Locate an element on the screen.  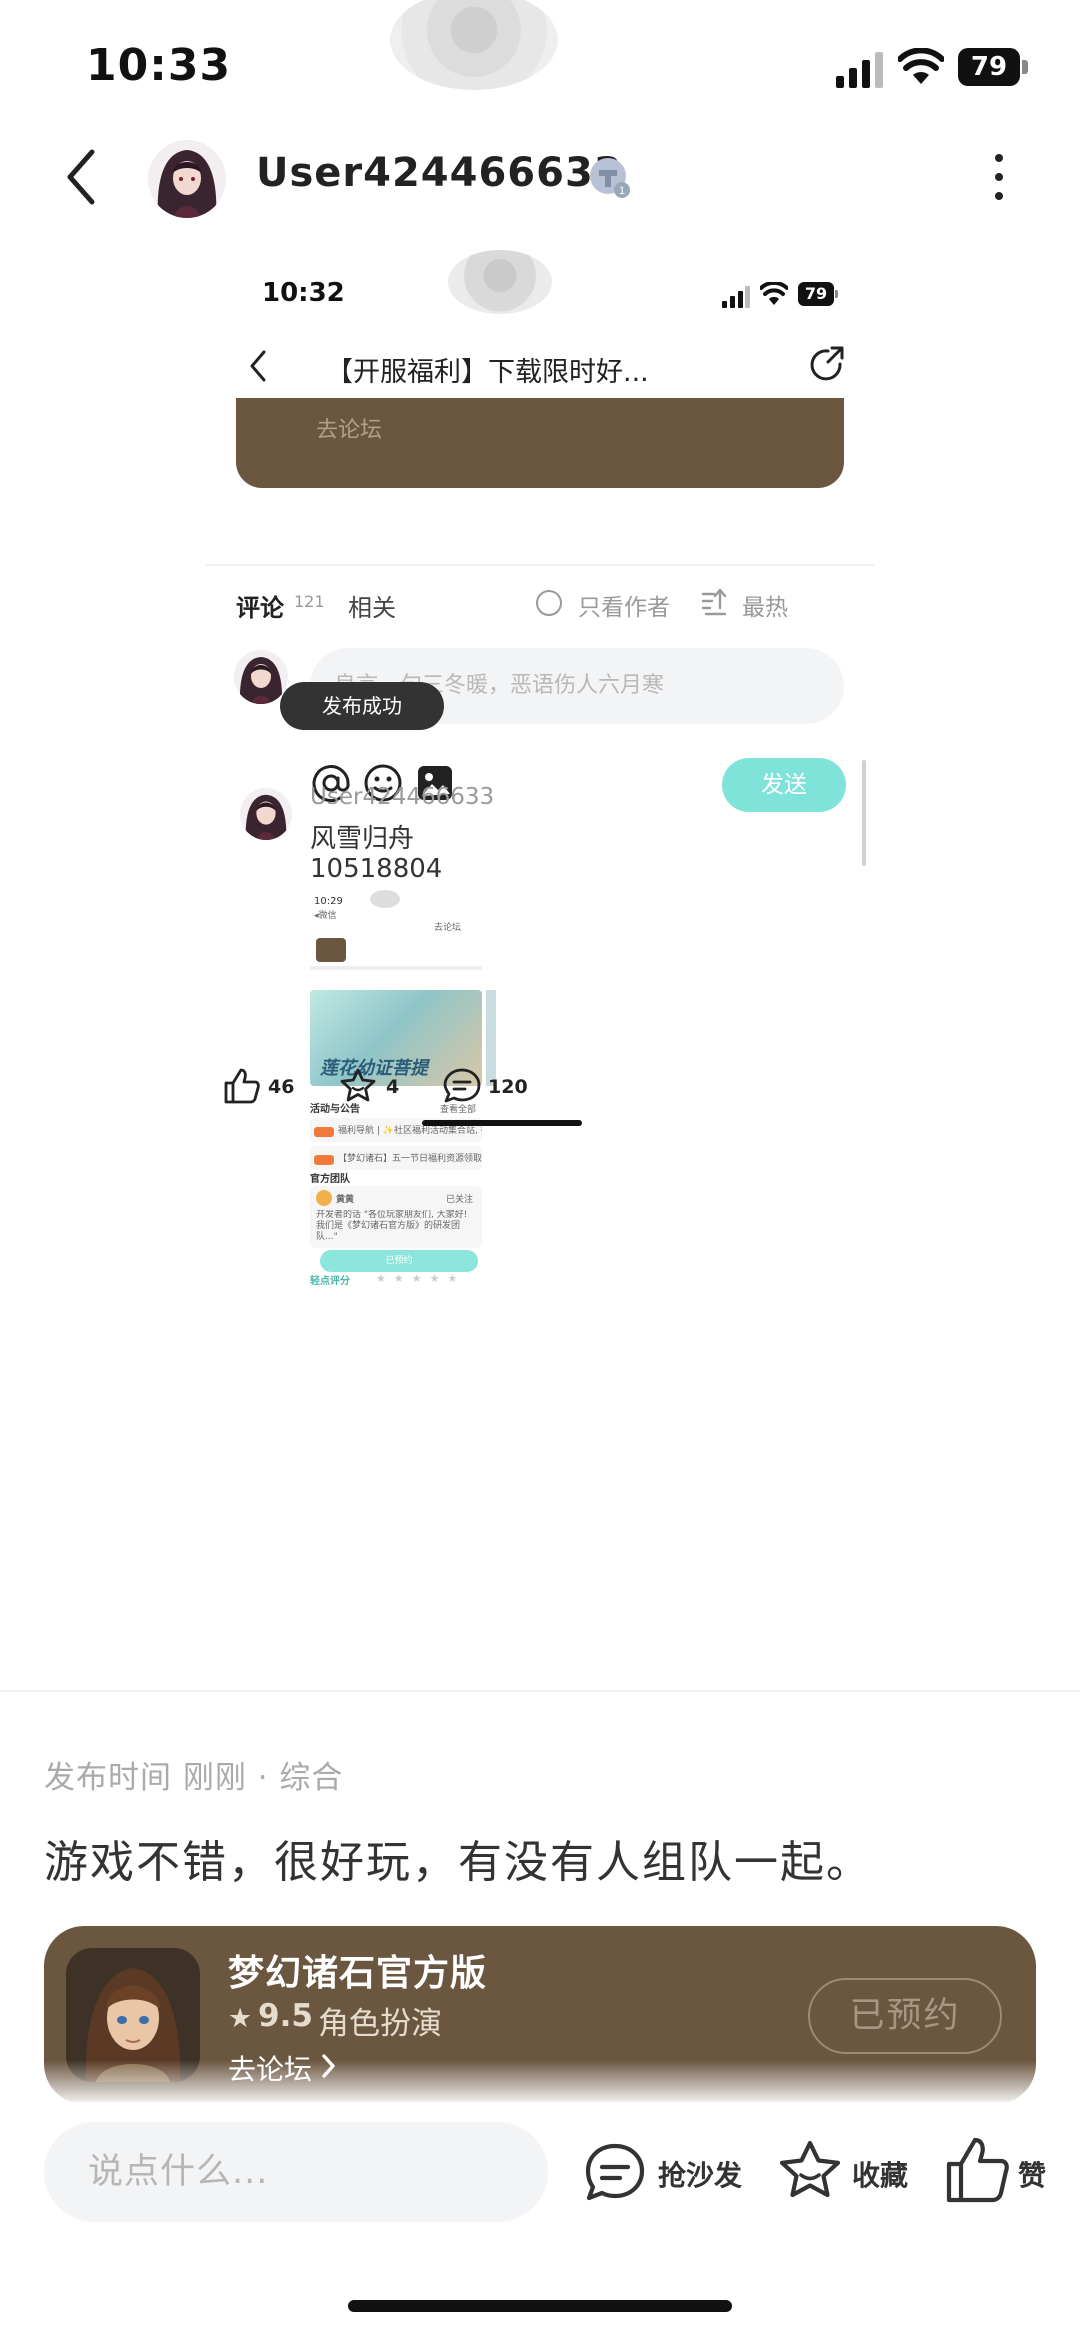
my-avatar is located at coordinates (261, 677).